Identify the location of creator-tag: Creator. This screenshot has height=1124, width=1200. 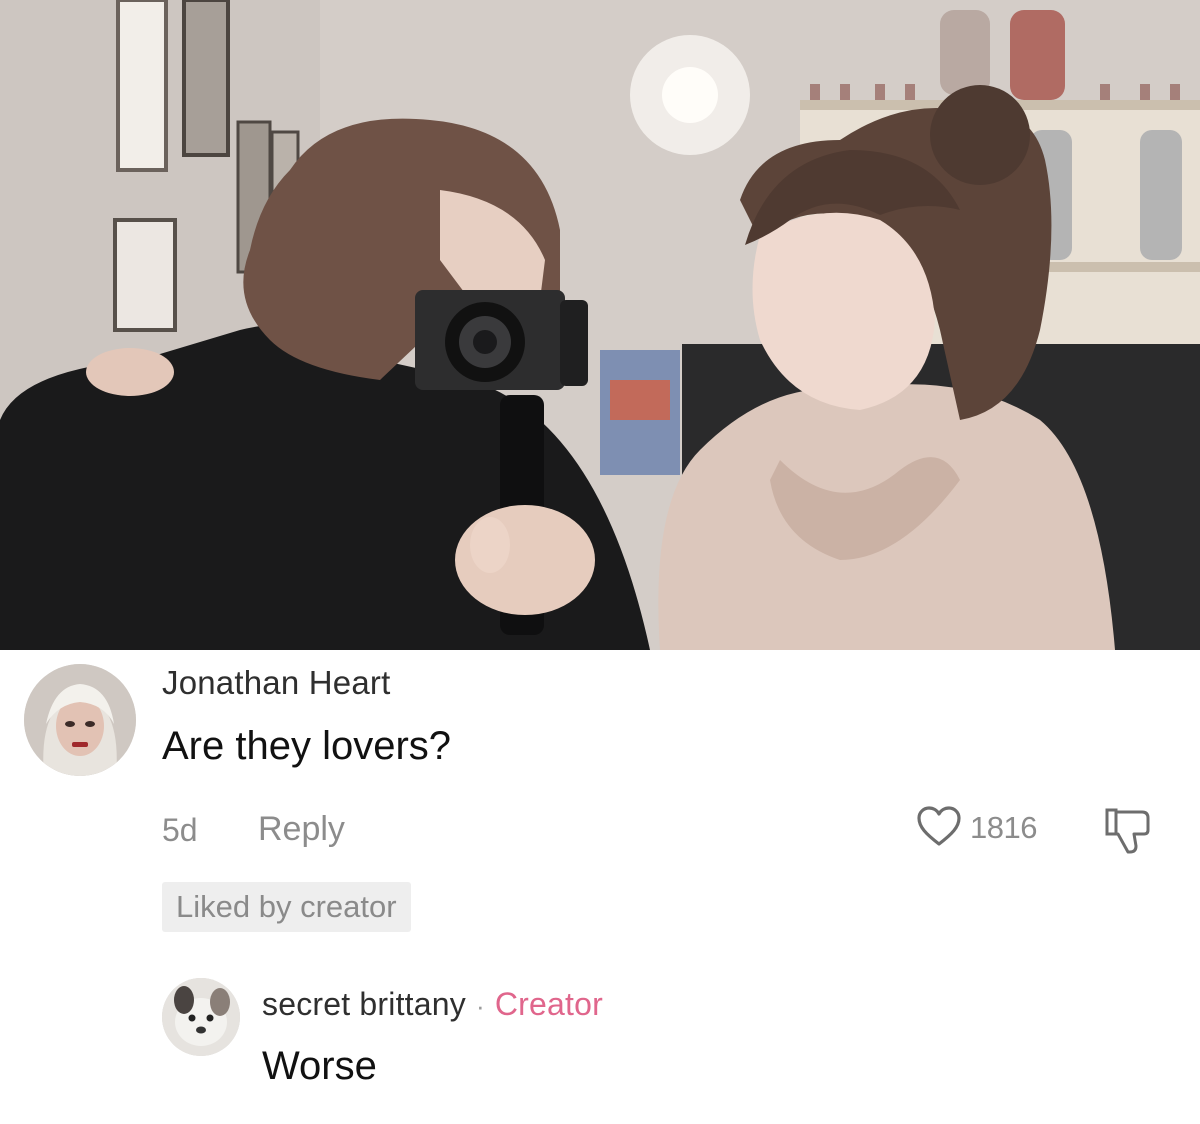
(548, 1004).